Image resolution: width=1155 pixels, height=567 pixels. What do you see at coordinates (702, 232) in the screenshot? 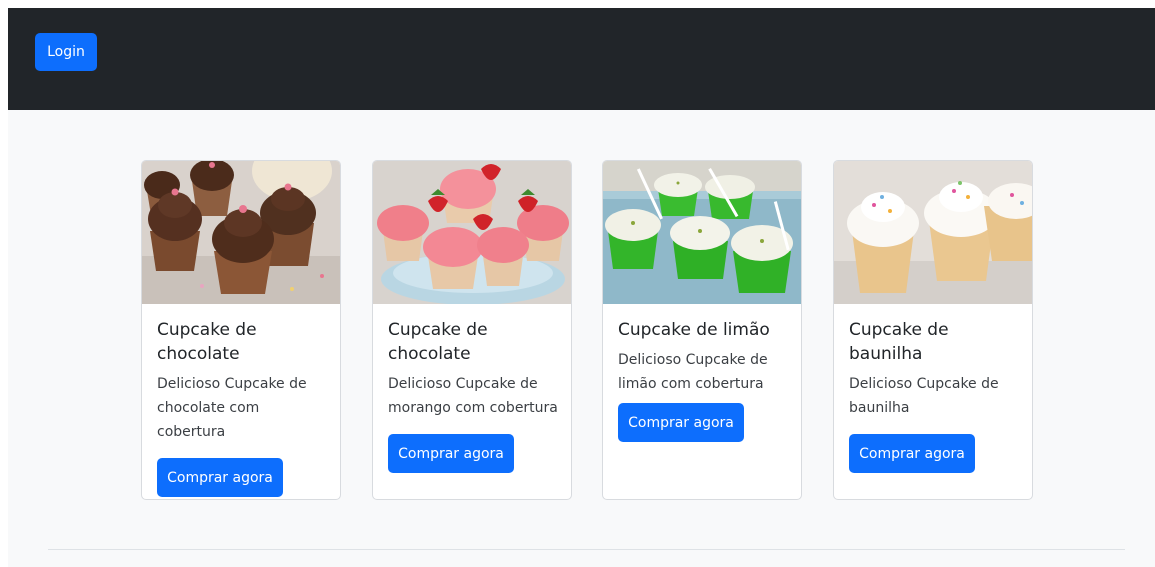
I see `lemon-cupcakes-photo` at bounding box center [702, 232].